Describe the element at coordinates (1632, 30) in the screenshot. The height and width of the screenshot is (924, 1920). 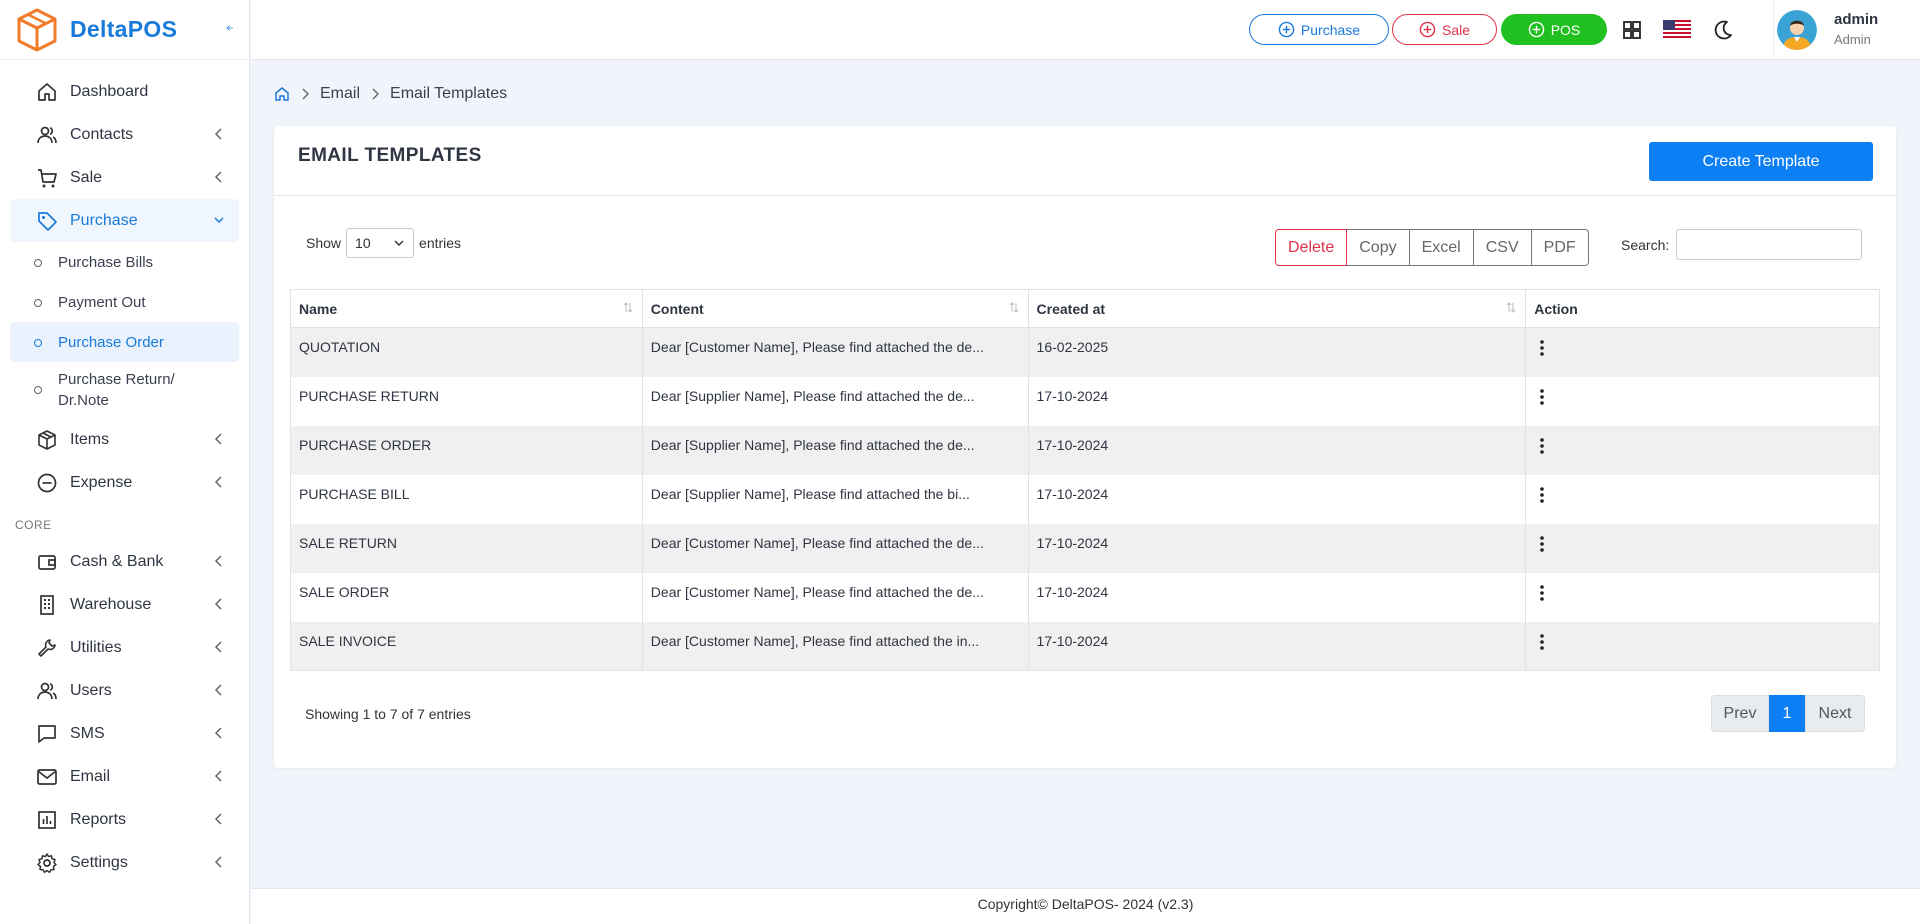
I see `apps-grid-icon` at that location.